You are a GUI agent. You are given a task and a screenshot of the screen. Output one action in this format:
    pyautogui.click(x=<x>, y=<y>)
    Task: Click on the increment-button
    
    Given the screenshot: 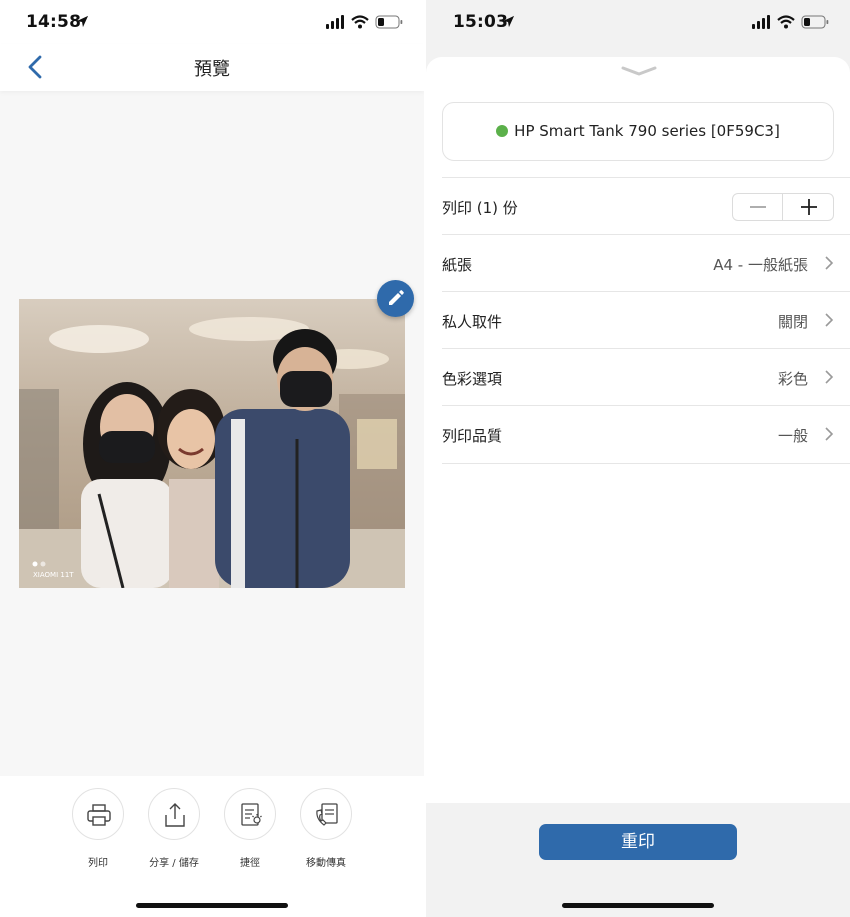 What is the action you would take?
    pyautogui.click(x=809, y=207)
    